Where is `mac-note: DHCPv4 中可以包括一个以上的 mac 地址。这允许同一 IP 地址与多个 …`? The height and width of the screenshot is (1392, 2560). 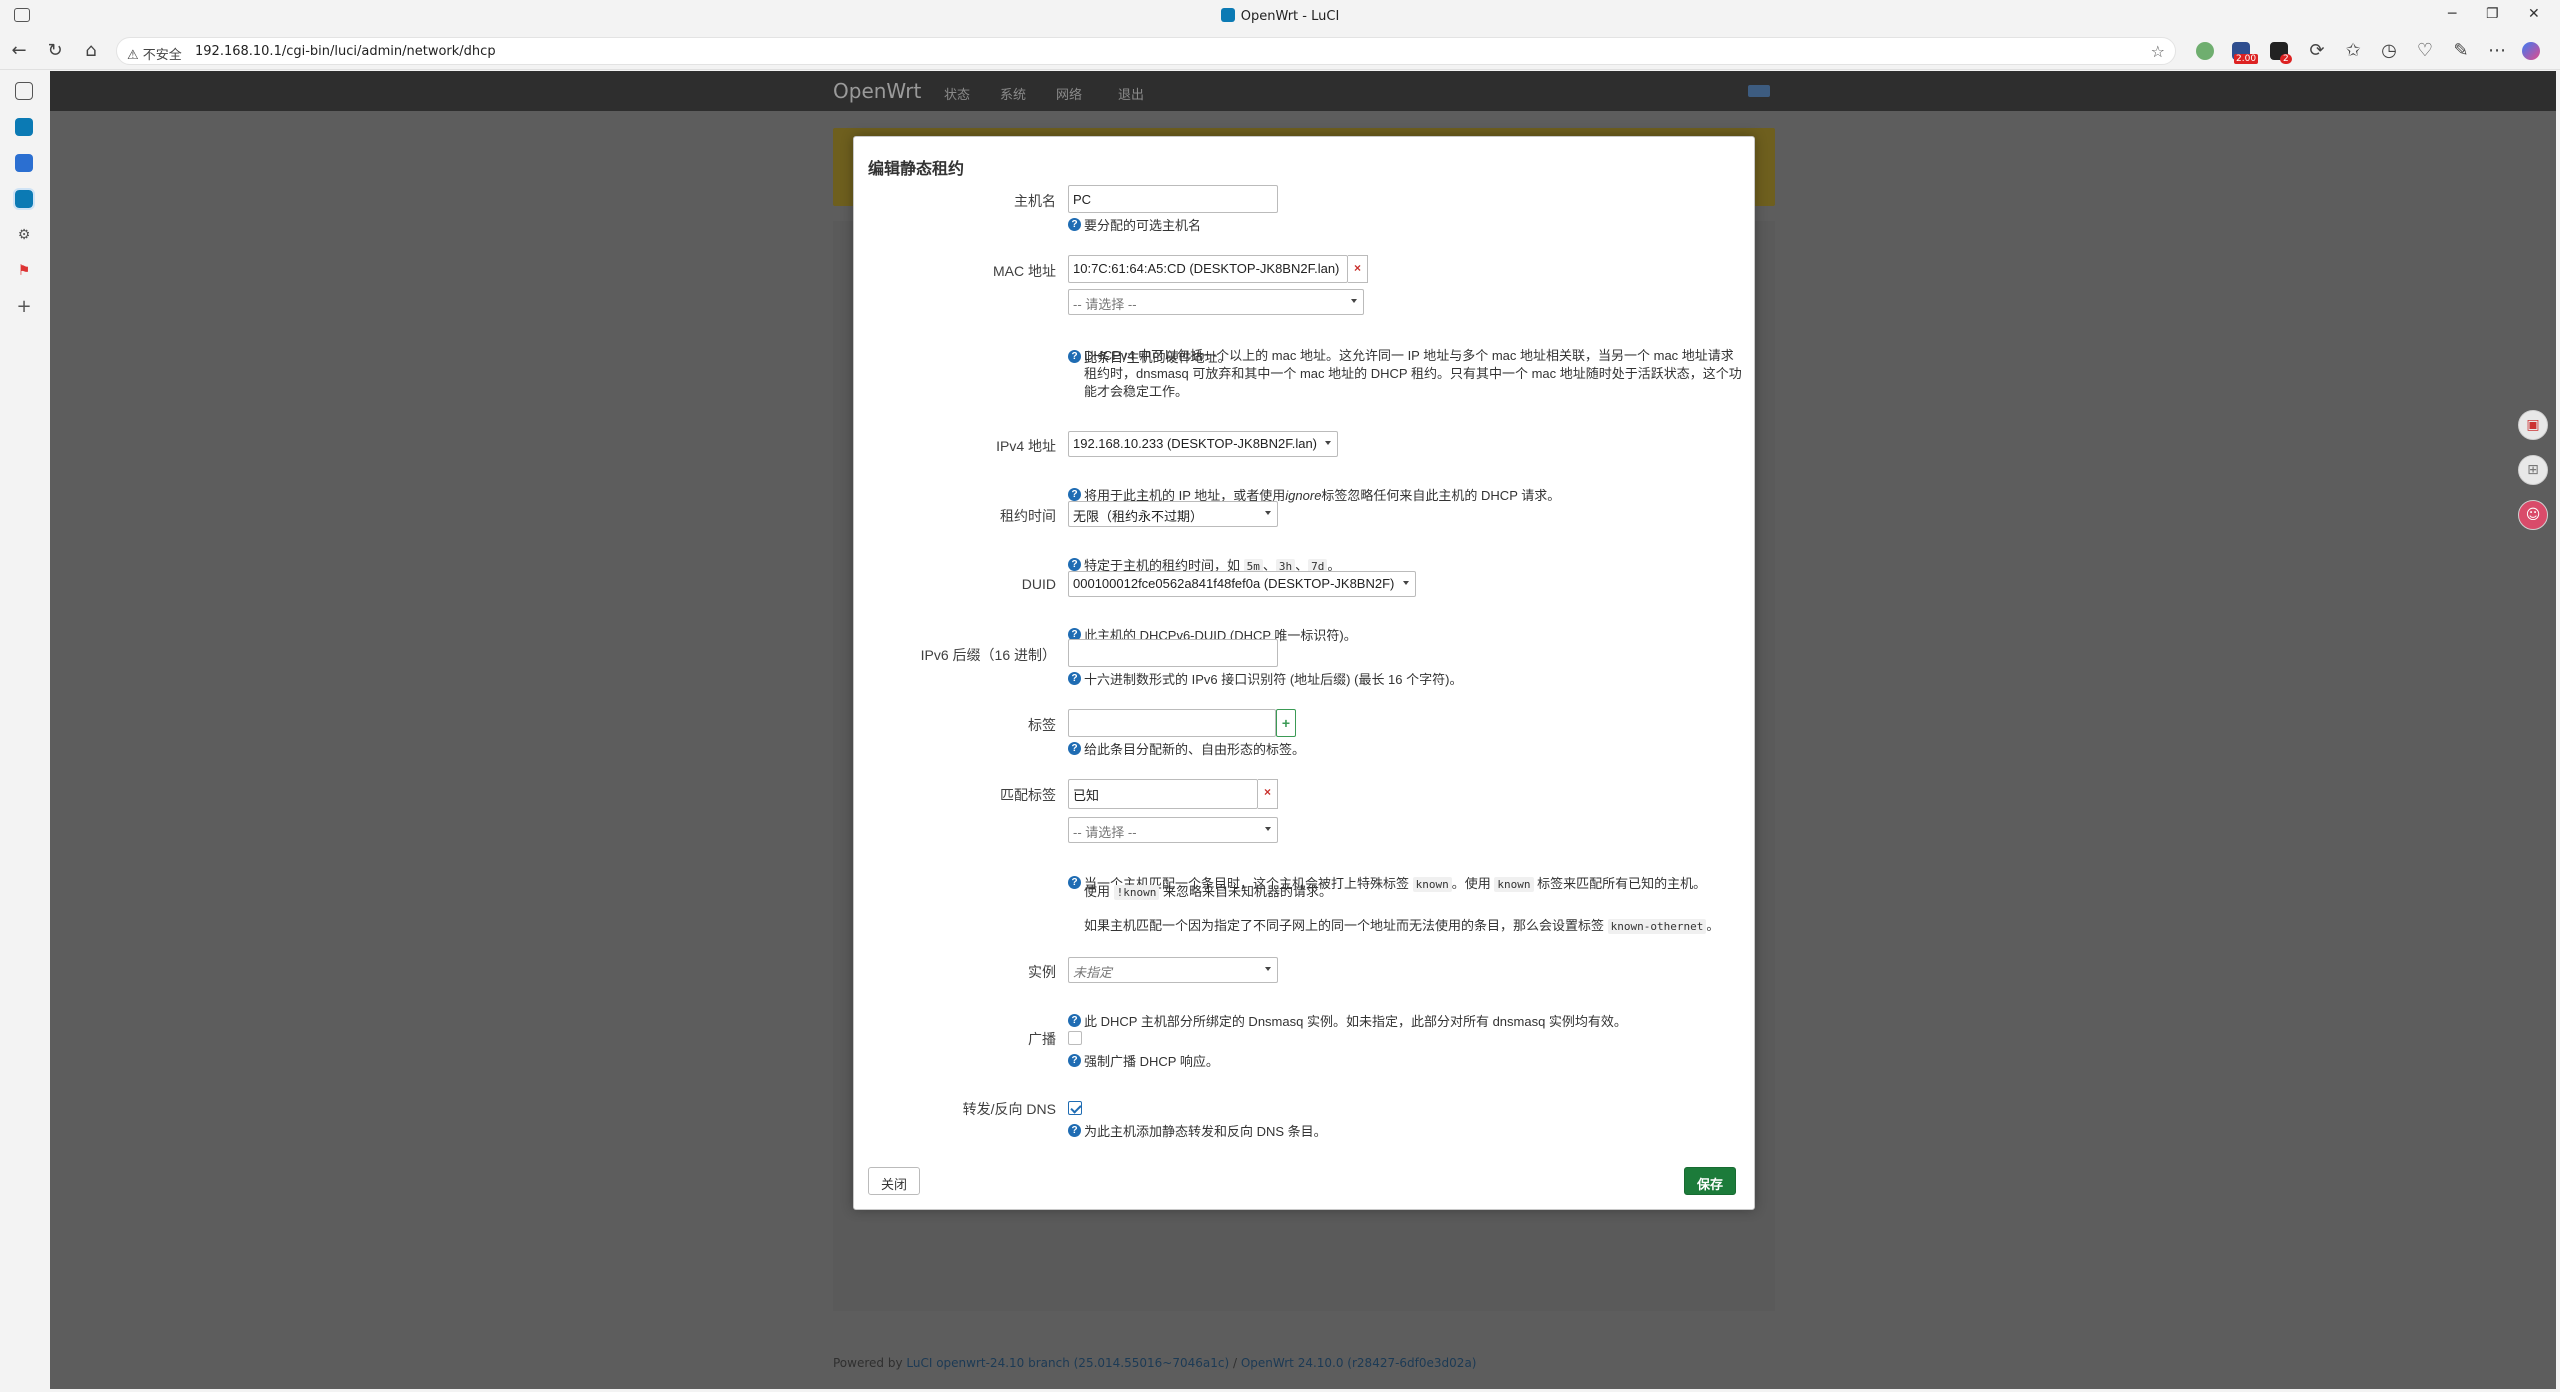 mac-note: DHCPv4 中可以包括一个以上的 mac 地址。这允许同一 IP 地址与多个 … is located at coordinates (1413, 373).